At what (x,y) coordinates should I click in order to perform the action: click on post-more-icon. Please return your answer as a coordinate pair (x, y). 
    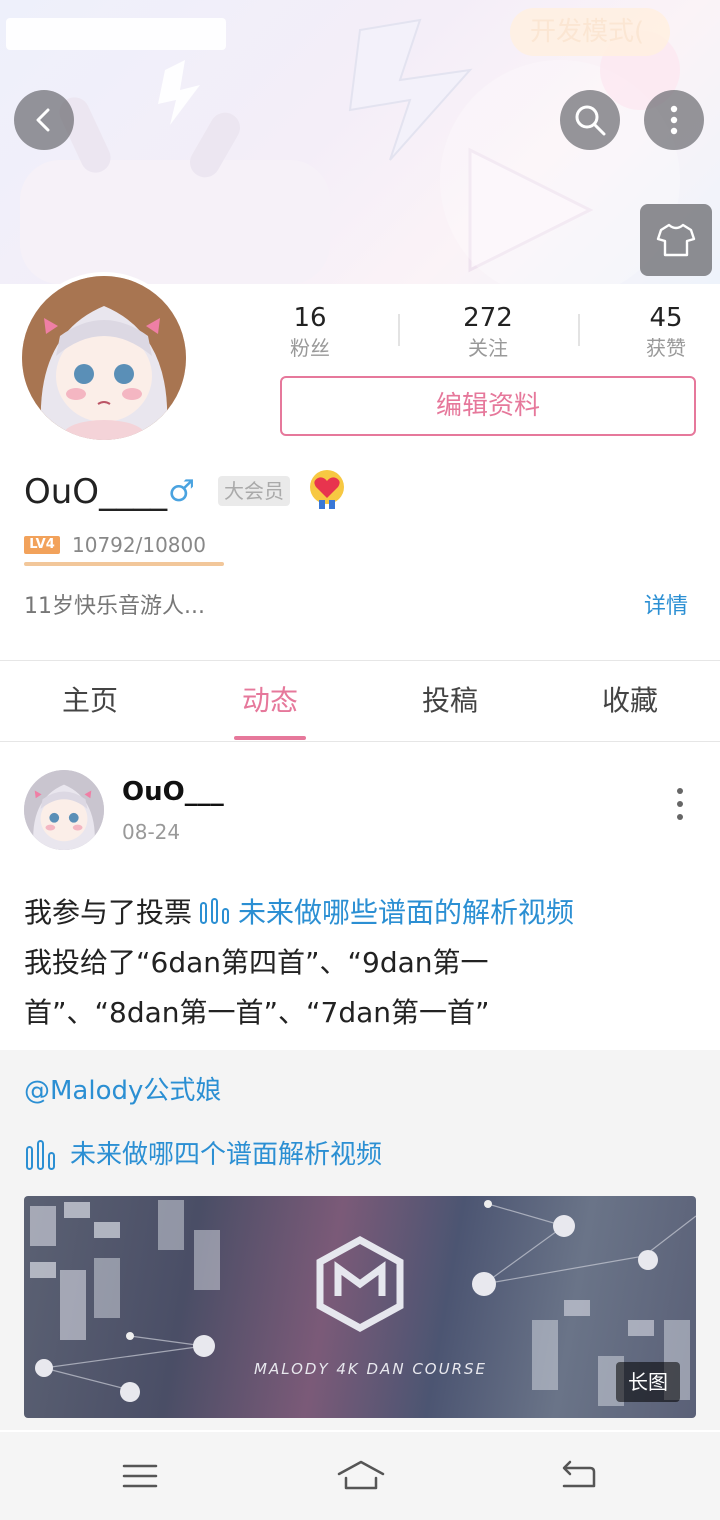
    Looking at the image, I should click on (680, 804).